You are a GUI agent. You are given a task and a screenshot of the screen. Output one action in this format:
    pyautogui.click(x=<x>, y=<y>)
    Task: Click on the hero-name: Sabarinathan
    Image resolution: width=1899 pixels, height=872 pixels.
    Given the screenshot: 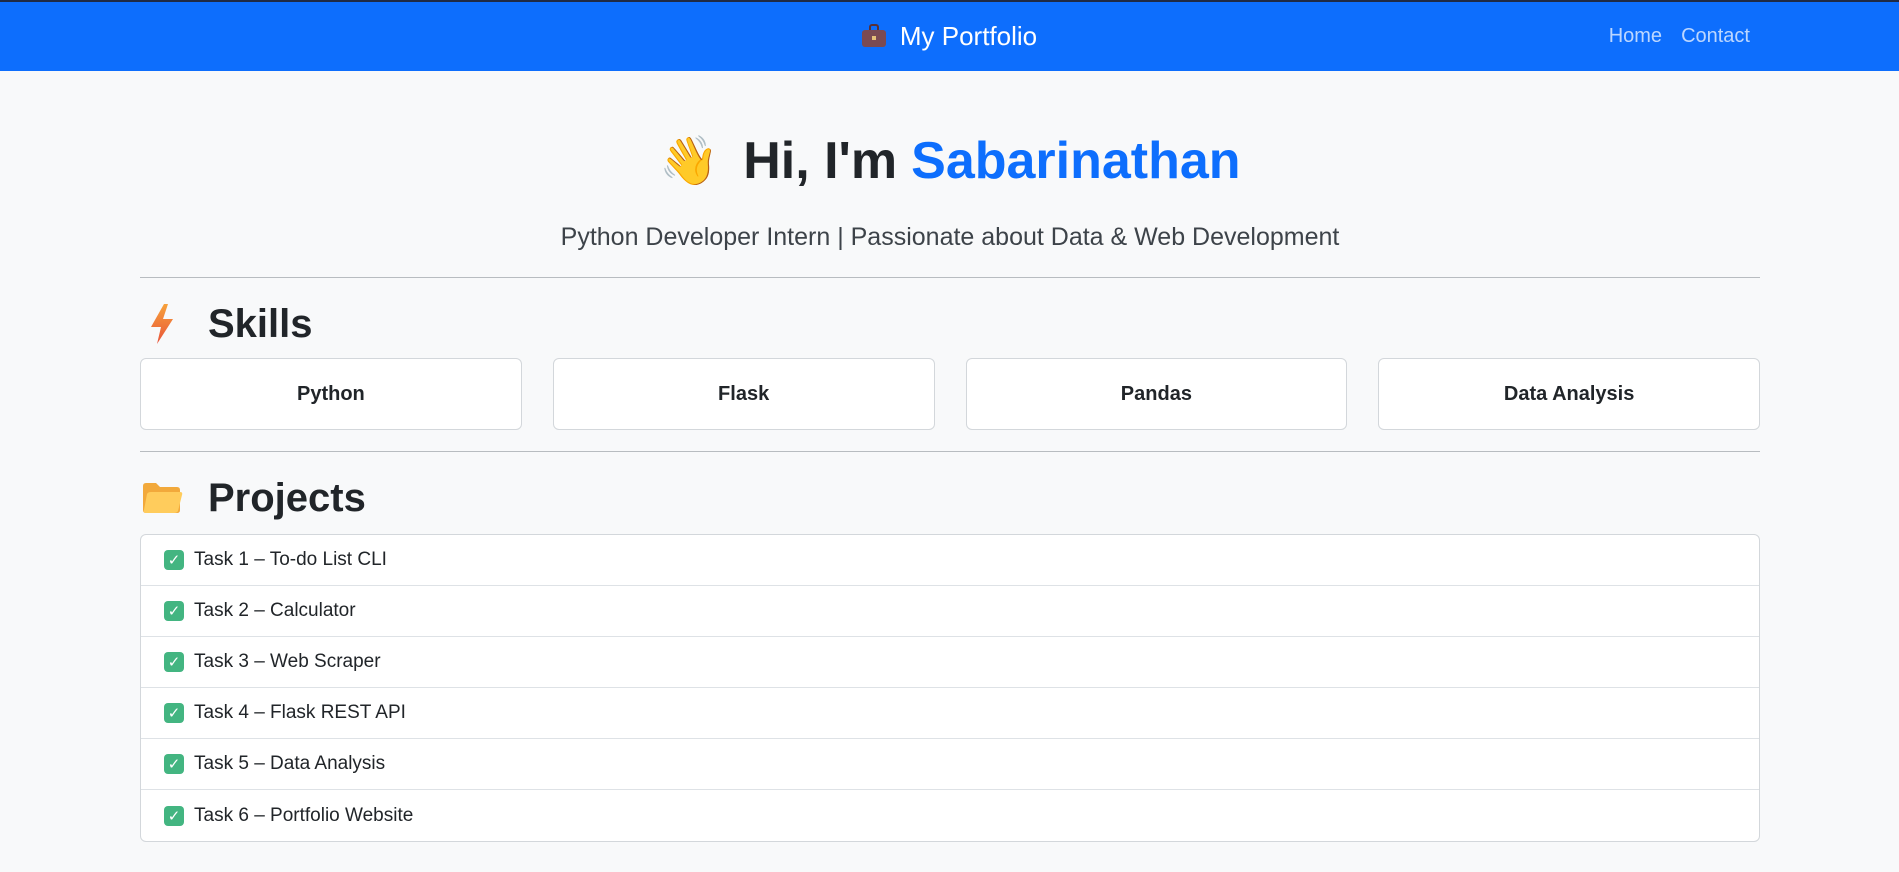 What is the action you would take?
    pyautogui.click(x=1076, y=161)
    